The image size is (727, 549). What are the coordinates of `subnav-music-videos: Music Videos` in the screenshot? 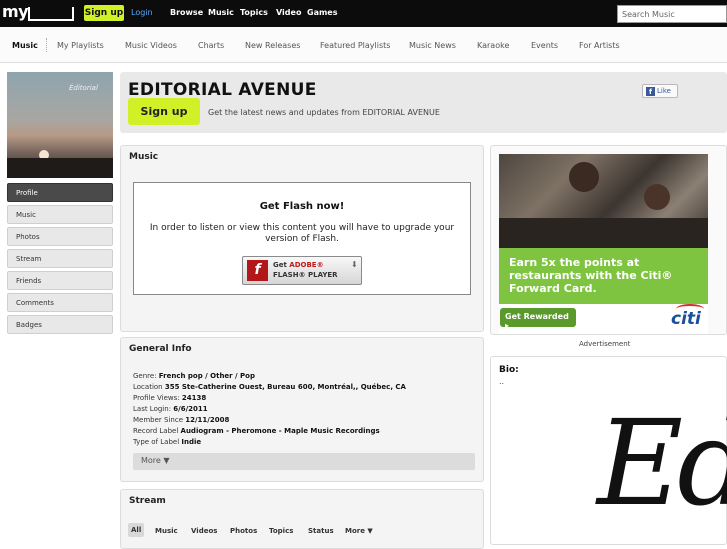 It's located at (151, 45).